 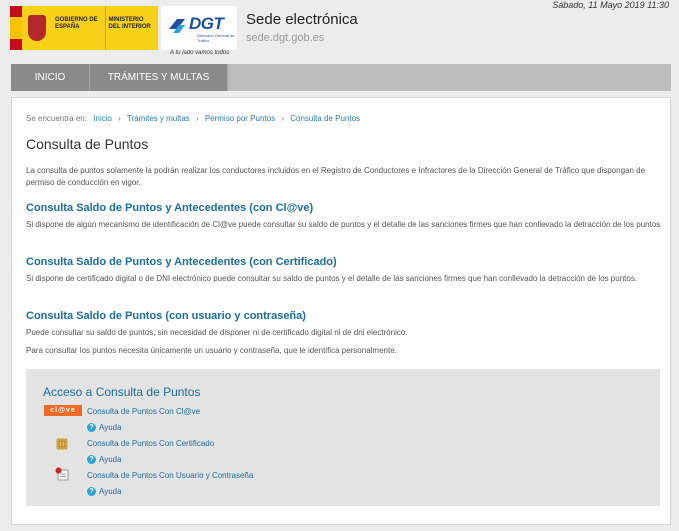 I want to click on dgt-logo: DGT Dirección General de Tráfico, so click(x=199, y=28).